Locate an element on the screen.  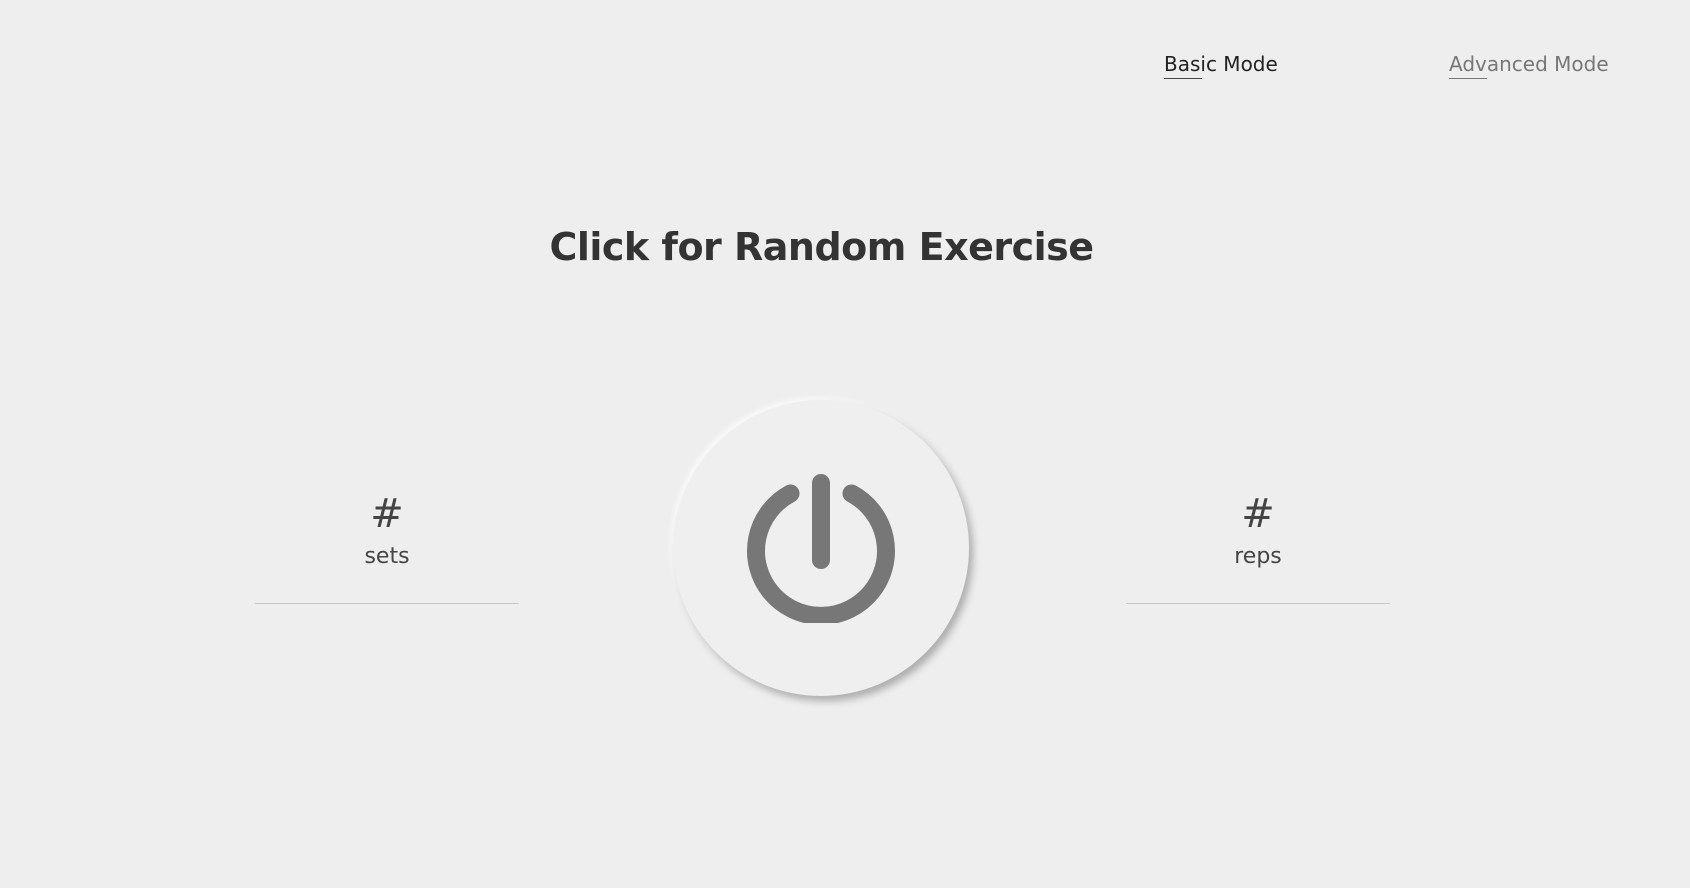
basic-mode-label: Basic Mode is located at coordinates (1221, 64).